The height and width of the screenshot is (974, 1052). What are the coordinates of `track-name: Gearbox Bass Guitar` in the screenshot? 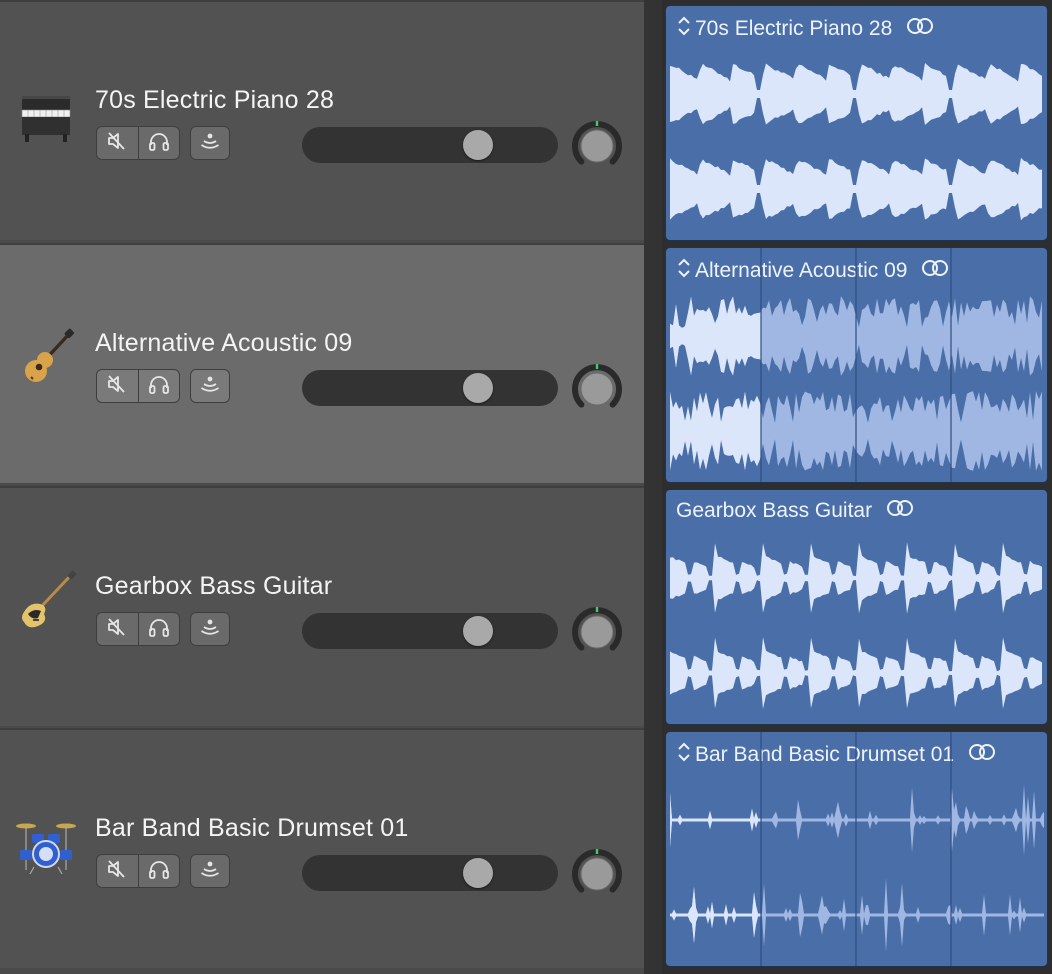 It's located at (214, 586).